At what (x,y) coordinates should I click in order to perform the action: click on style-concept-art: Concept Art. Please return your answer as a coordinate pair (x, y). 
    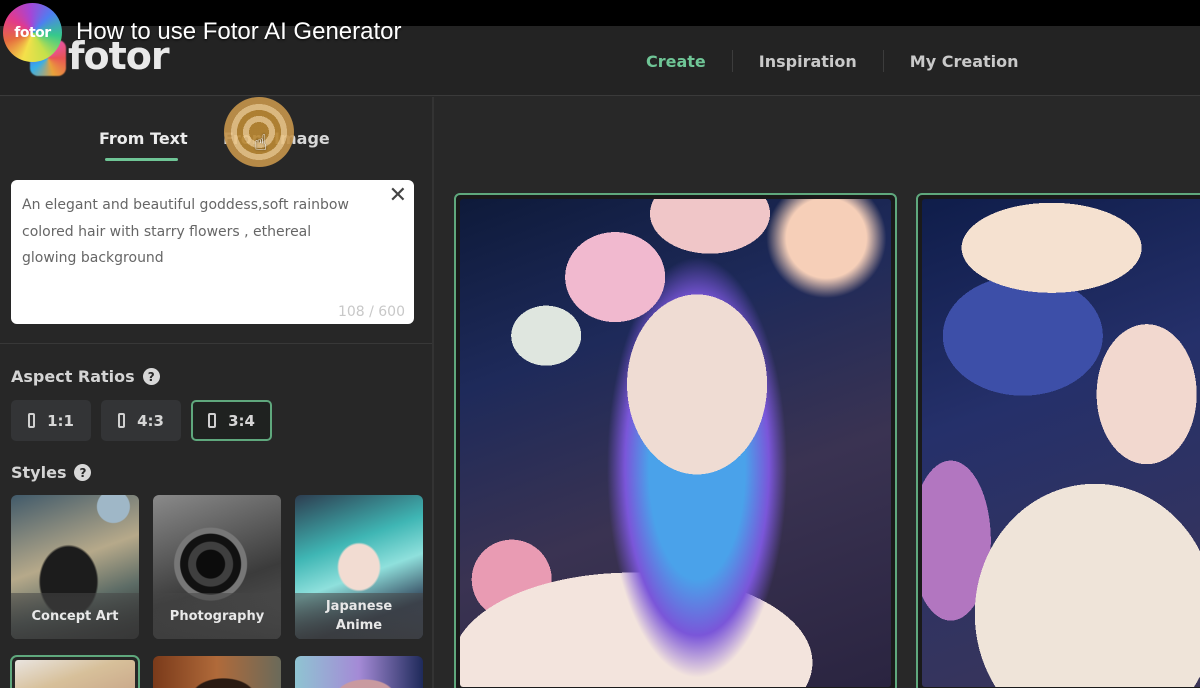
    Looking at the image, I should click on (75, 567).